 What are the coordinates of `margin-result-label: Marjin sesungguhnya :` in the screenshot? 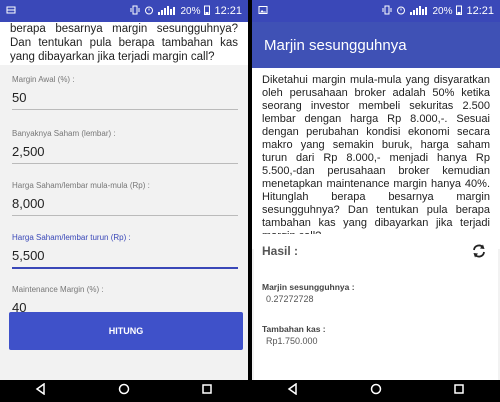 It's located at (308, 287).